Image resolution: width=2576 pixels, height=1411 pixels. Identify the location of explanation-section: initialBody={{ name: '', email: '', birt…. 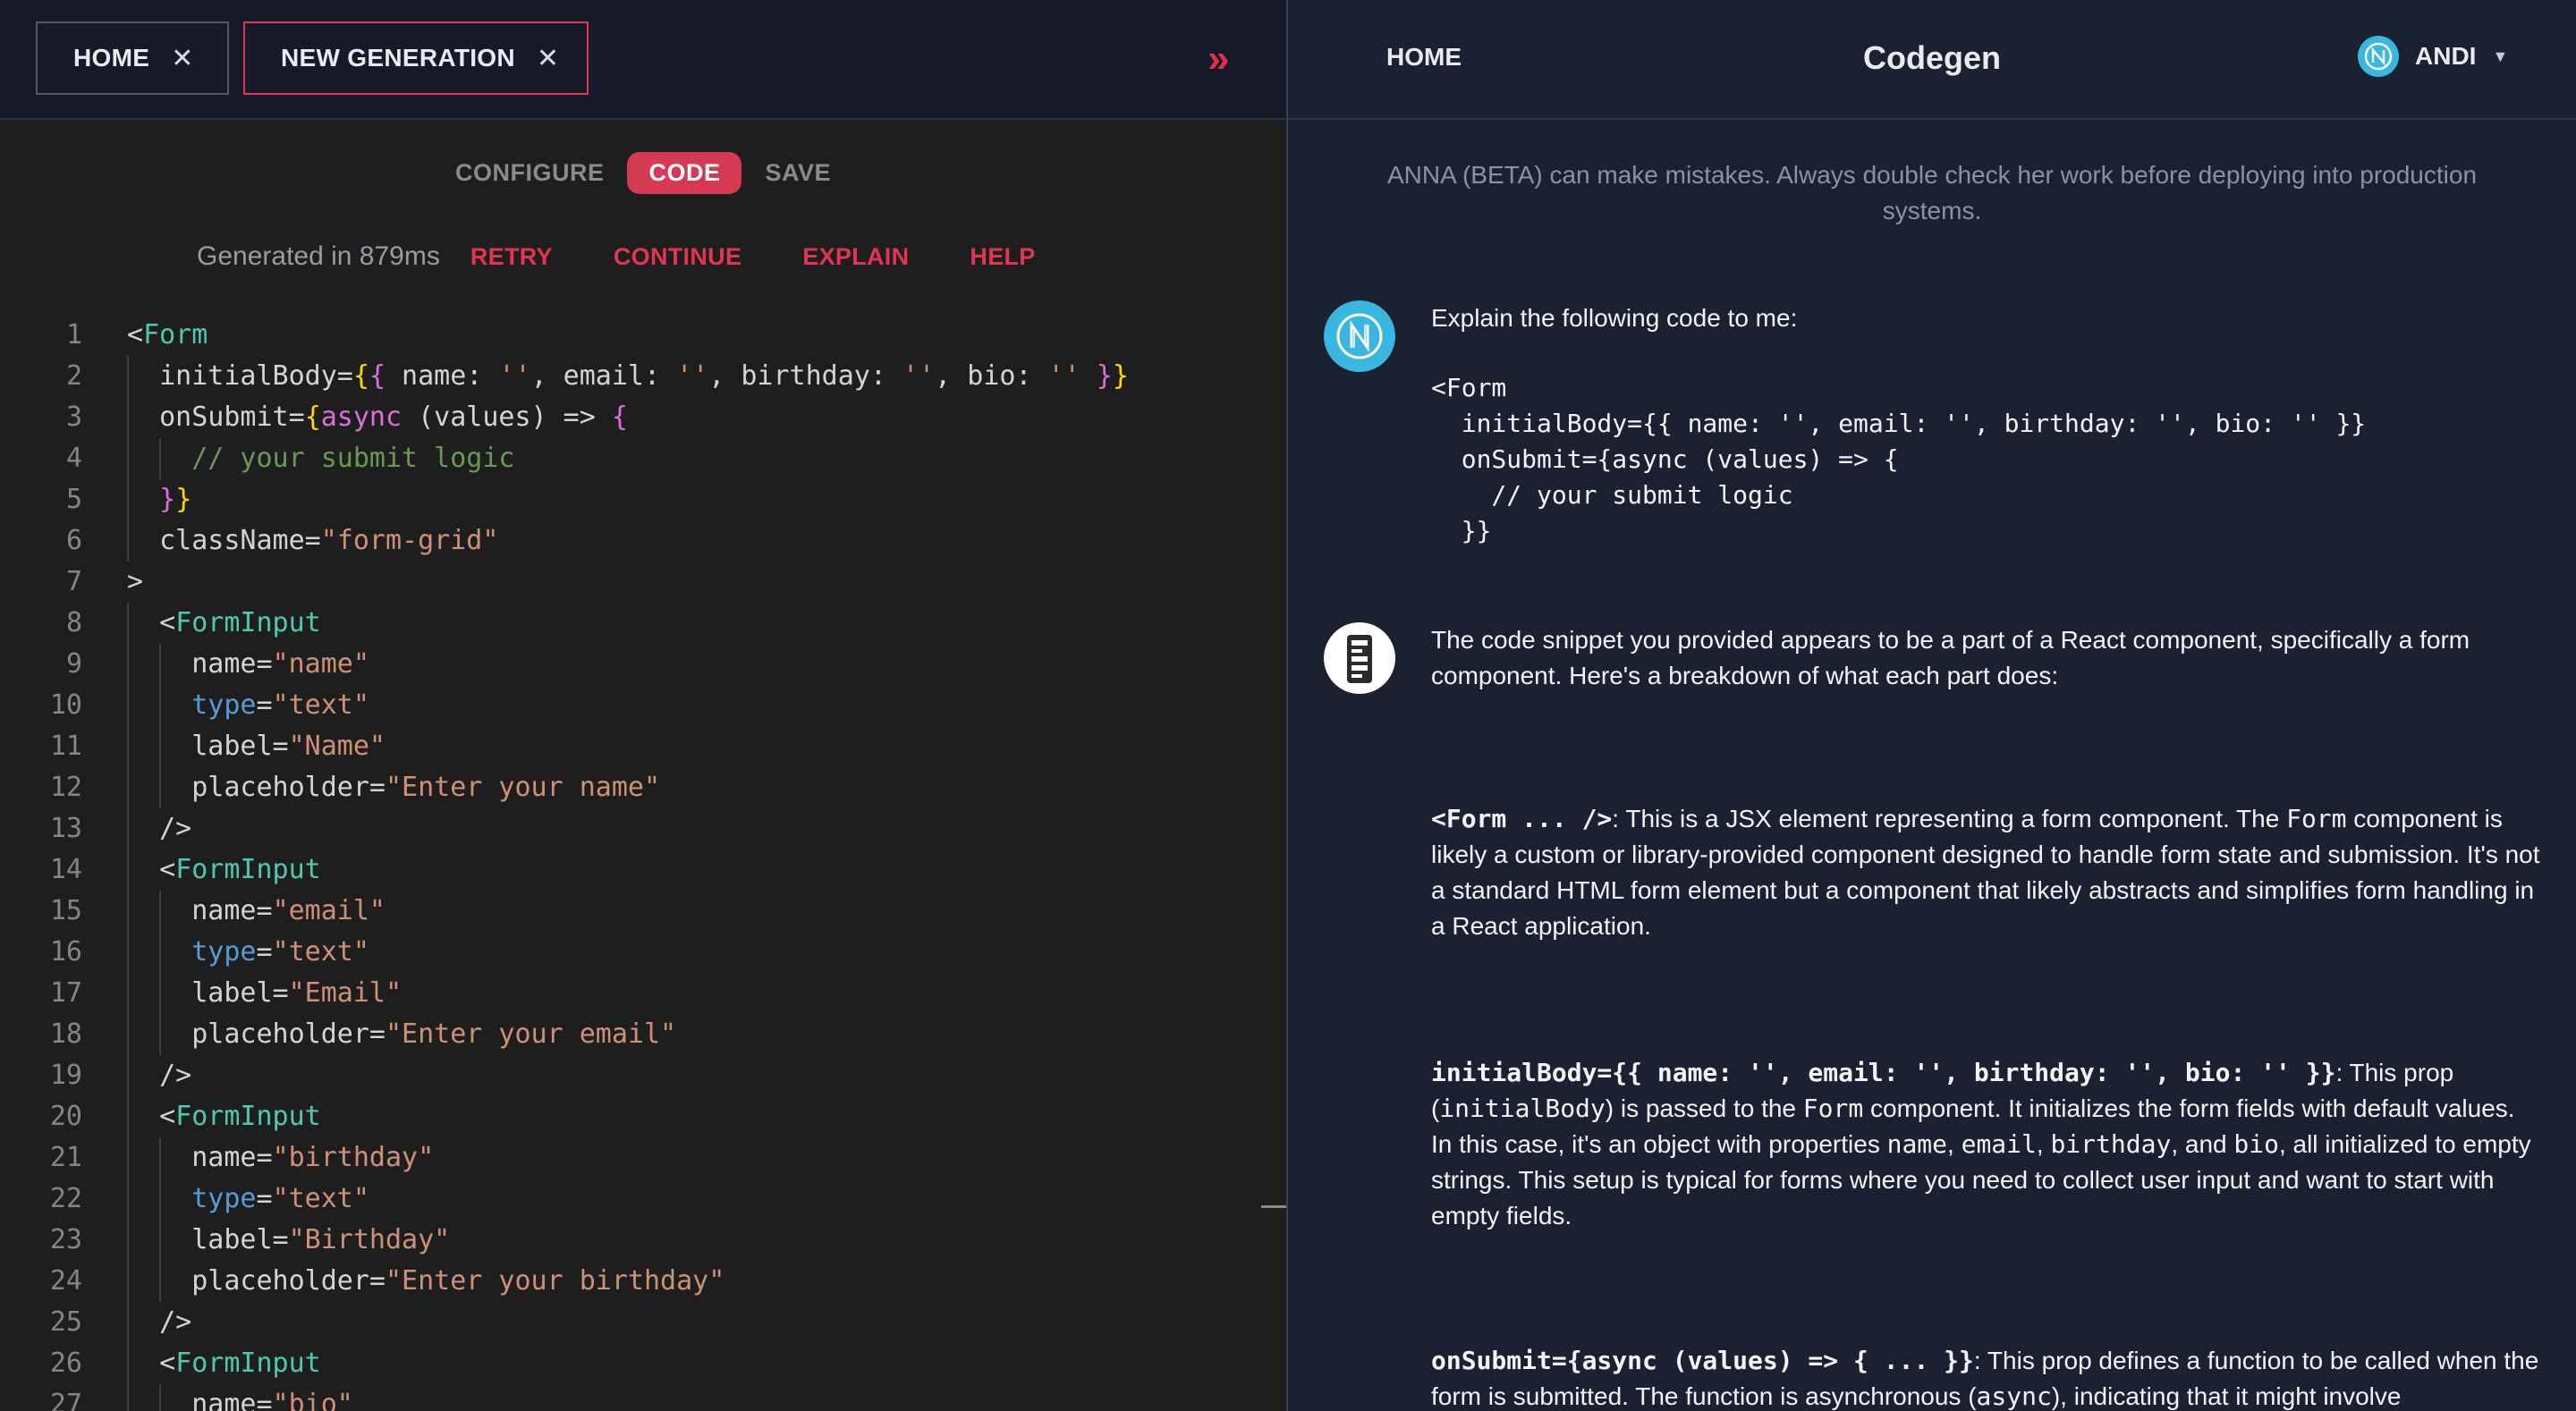
(1985, 1144).